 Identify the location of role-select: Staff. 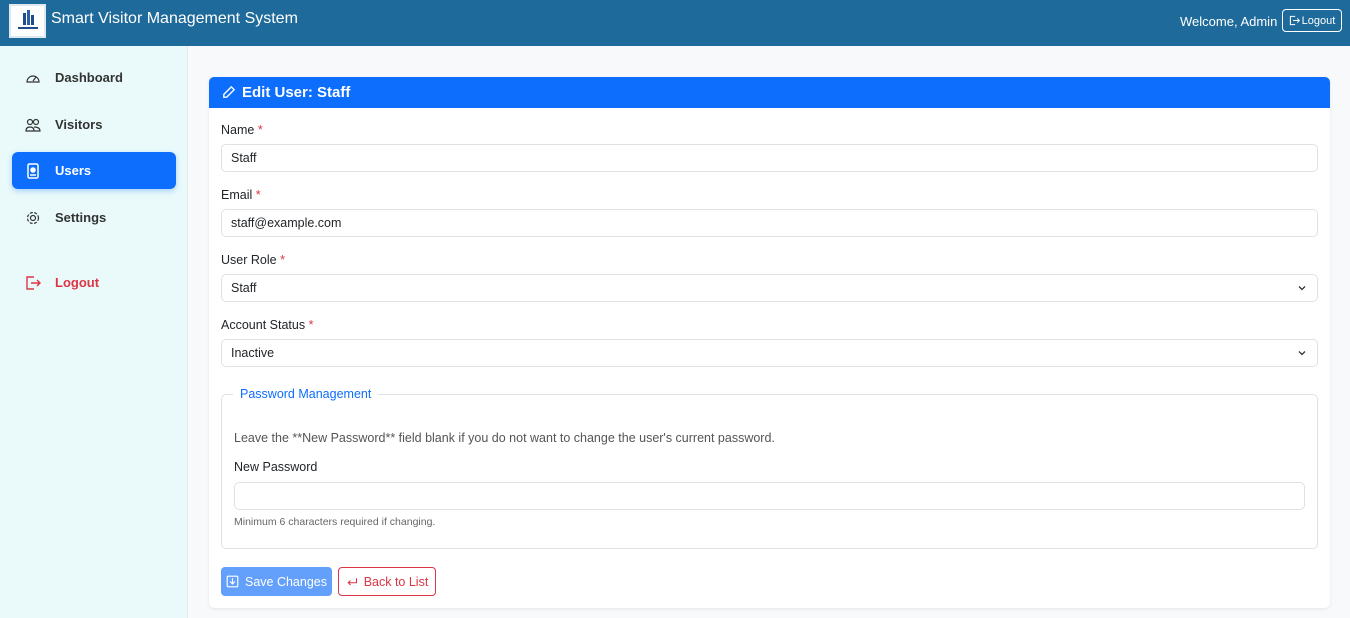
(769, 288).